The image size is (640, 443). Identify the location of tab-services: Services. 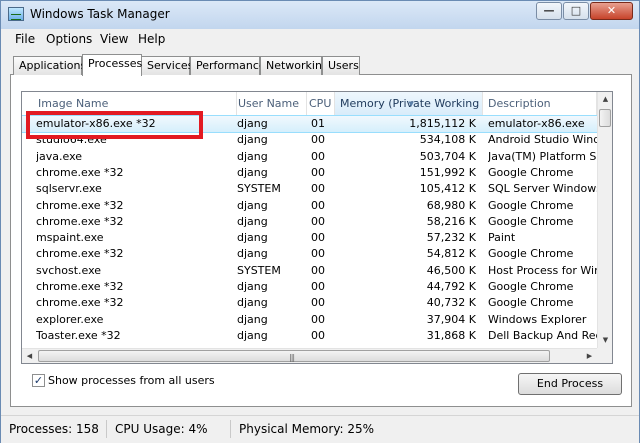
(167, 65).